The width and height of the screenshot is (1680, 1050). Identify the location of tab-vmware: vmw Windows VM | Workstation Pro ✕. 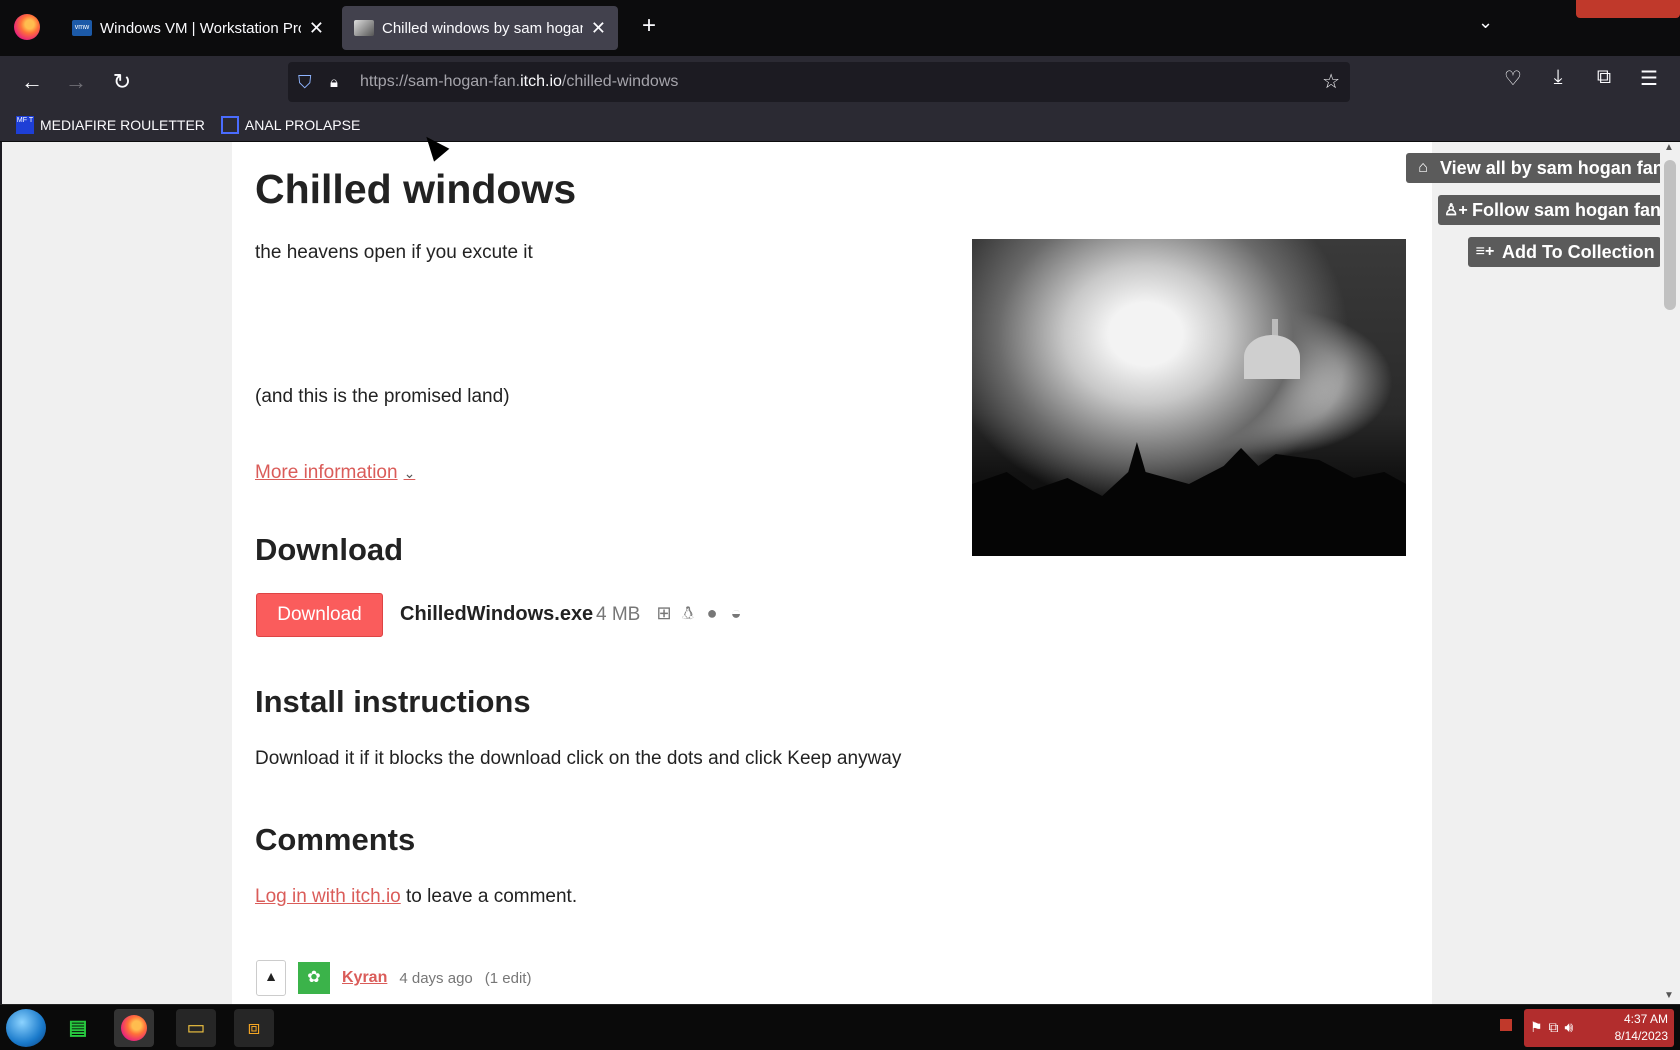
(198, 28).